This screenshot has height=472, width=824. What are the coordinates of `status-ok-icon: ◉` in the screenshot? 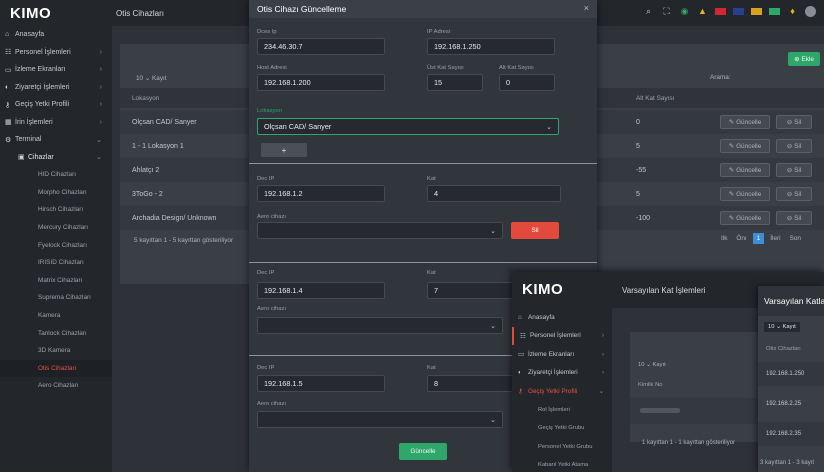 It's located at (684, 11).